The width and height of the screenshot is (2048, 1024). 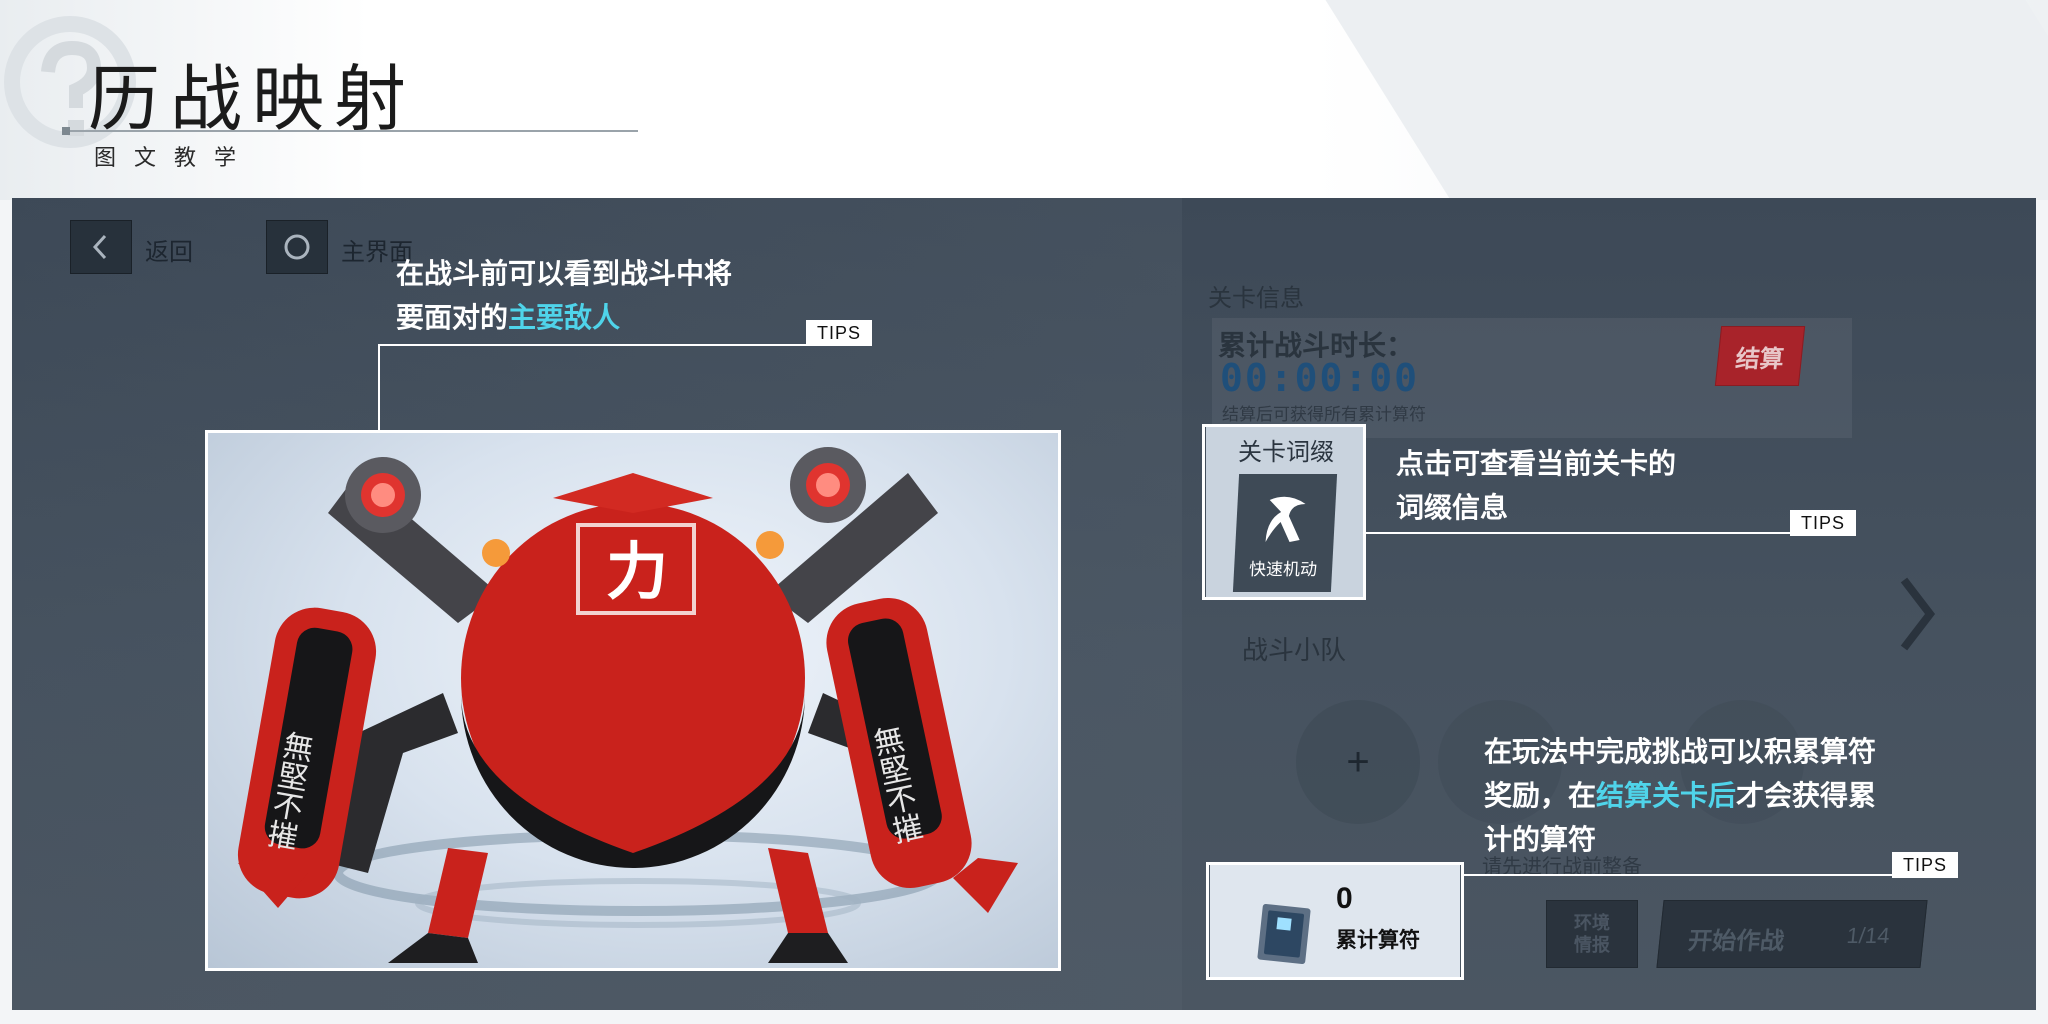 What do you see at coordinates (1806, 795) in the screenshot?
I see `reward-callout-line2-suffix: 才会获得累` at bounding box center [1806, 795].